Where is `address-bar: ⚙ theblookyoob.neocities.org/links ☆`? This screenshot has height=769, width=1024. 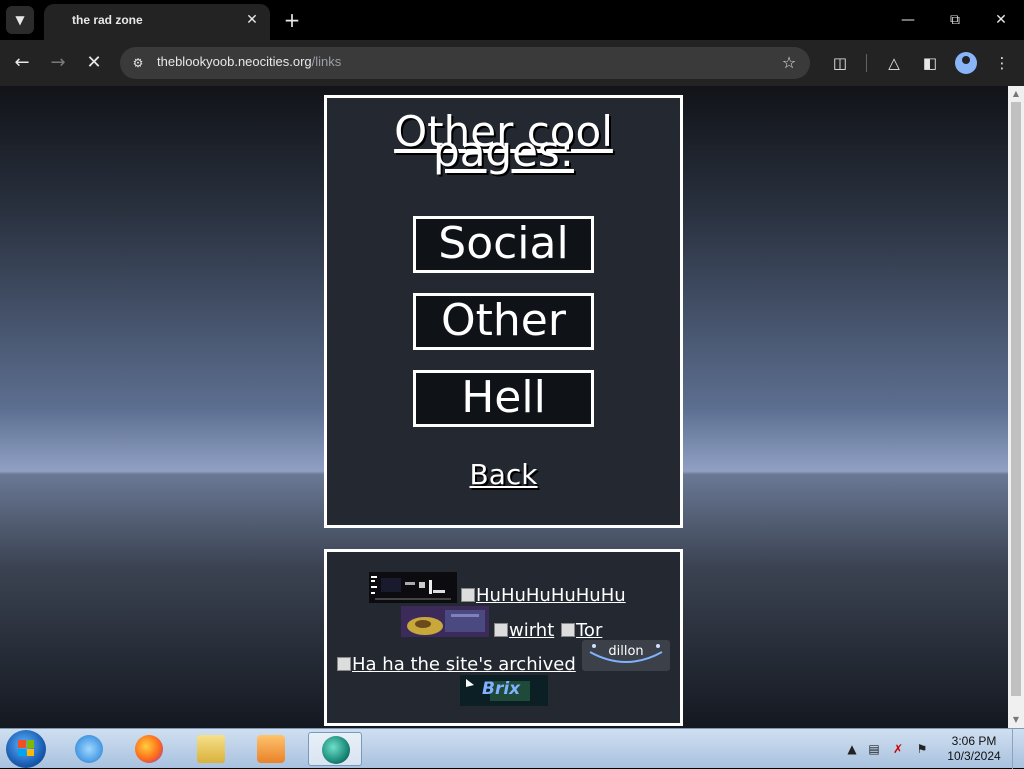 address-bar: ⚙ theblookyoob.neocities.org/links ☆ is located at coordinates (465, 63).